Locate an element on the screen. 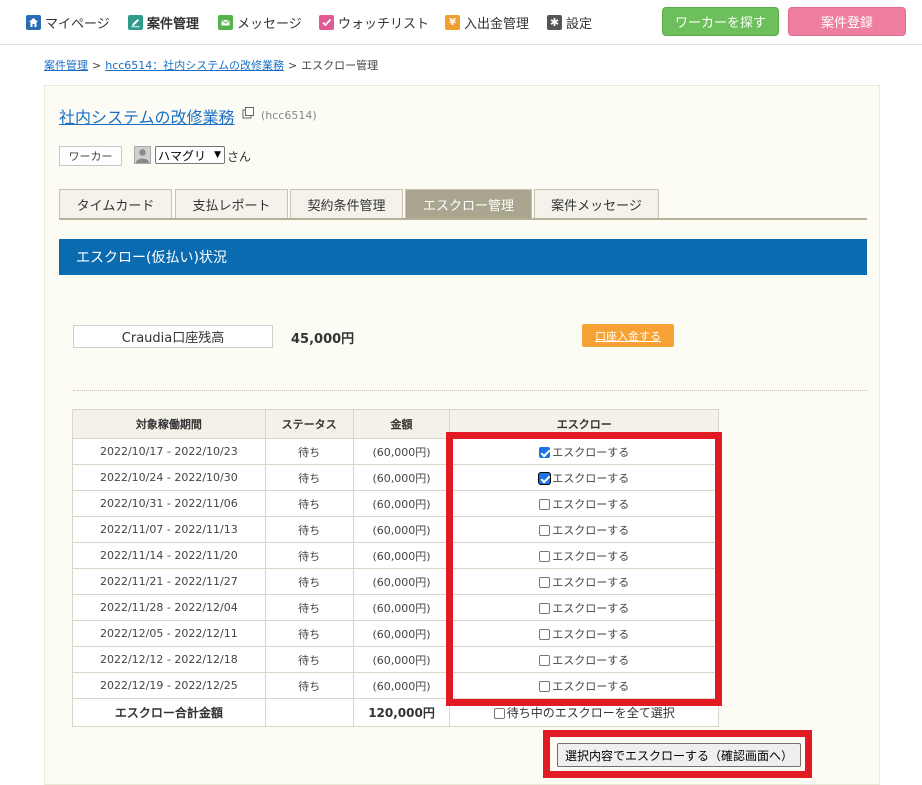 This screenshot has height=785, width=922. breadcrumb: 案件管理 > hcc6514：社内システムの改修業務 > エスクロー管理 is located at coordinates (211, 65).